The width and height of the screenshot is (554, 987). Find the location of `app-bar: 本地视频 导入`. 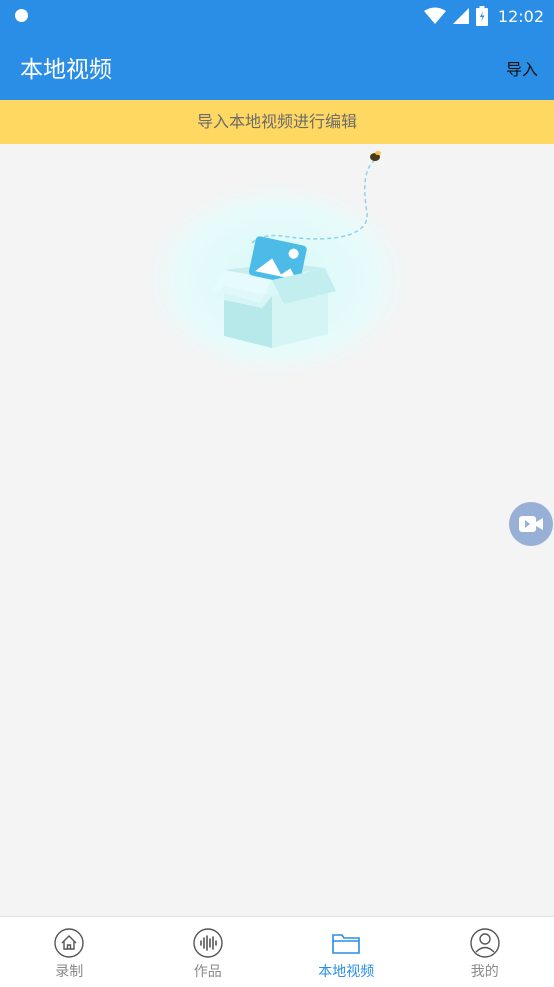

app-bar: 本地视频 导入 is located at coordinates (277, 66).